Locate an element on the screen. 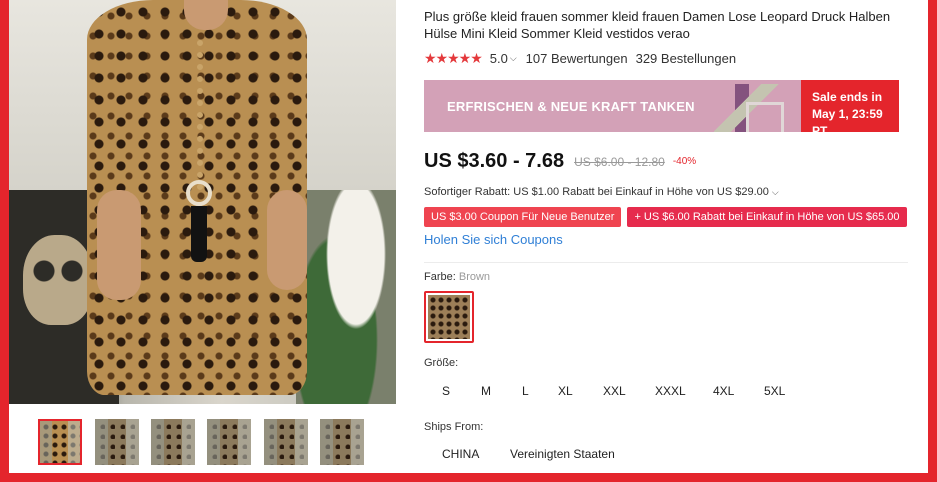 The image size is (937, 482). size-option-l: L is located at coordinates (525, 391).